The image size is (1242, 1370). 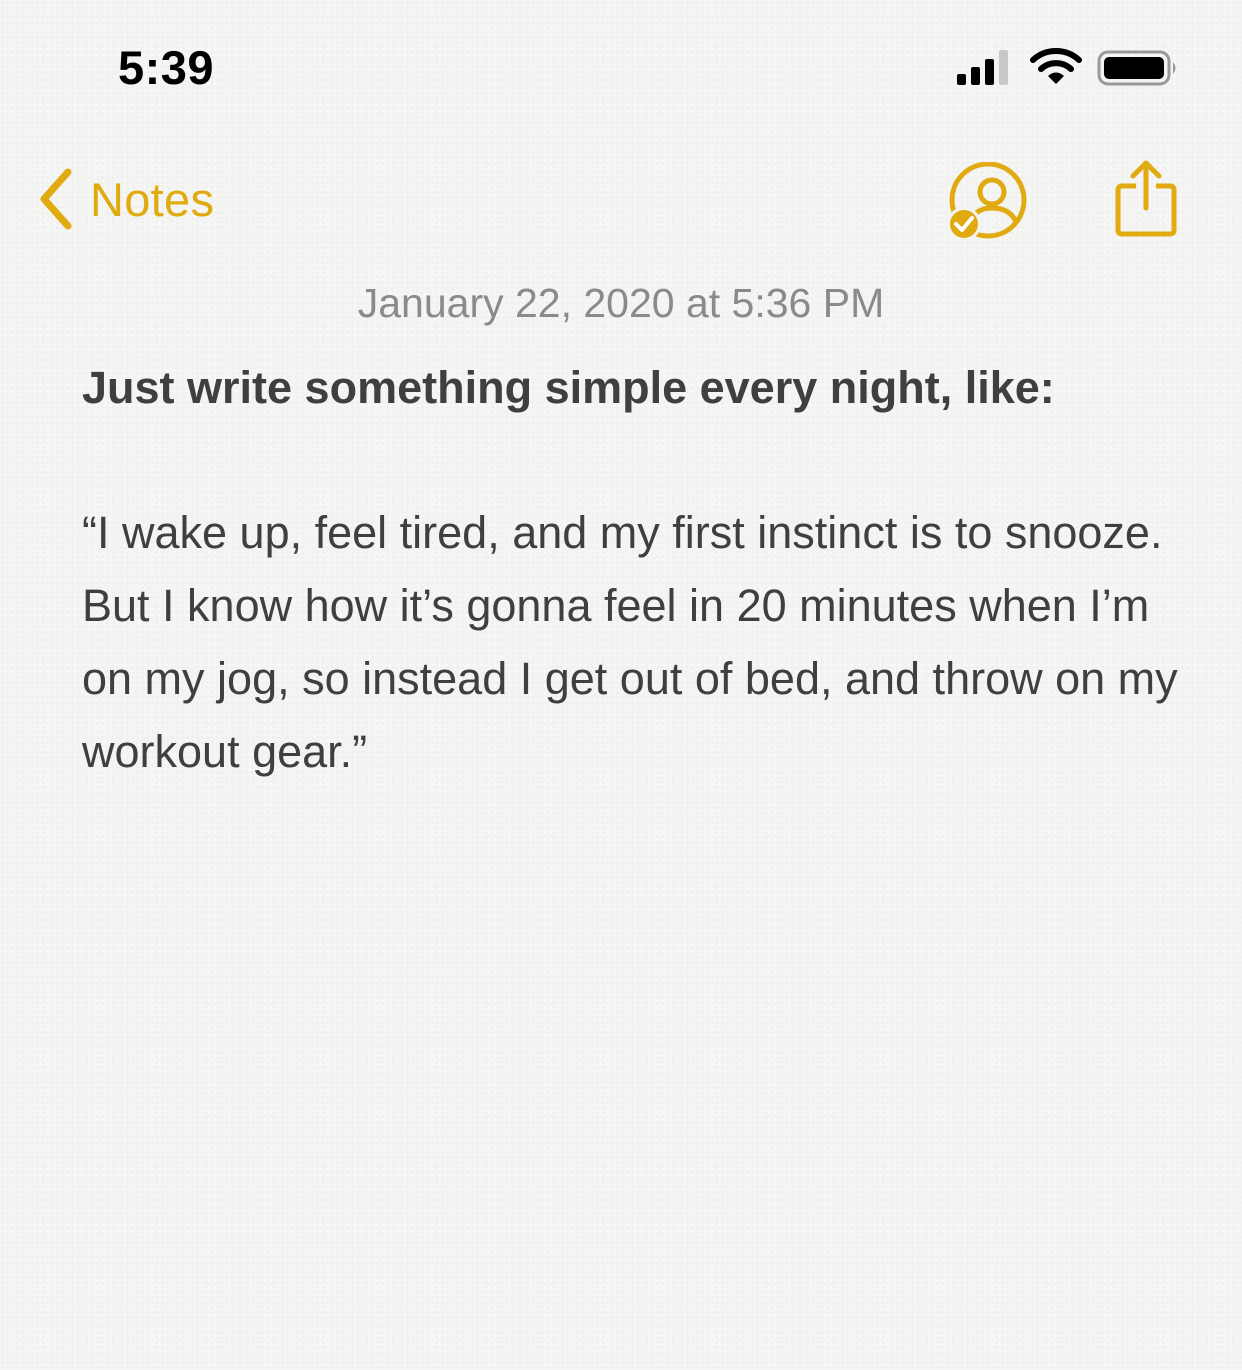 What do you see at coordinates (621, 200) in the screenshot?
I see `navigation-bar: Notes` at bounding box center [621, 200].